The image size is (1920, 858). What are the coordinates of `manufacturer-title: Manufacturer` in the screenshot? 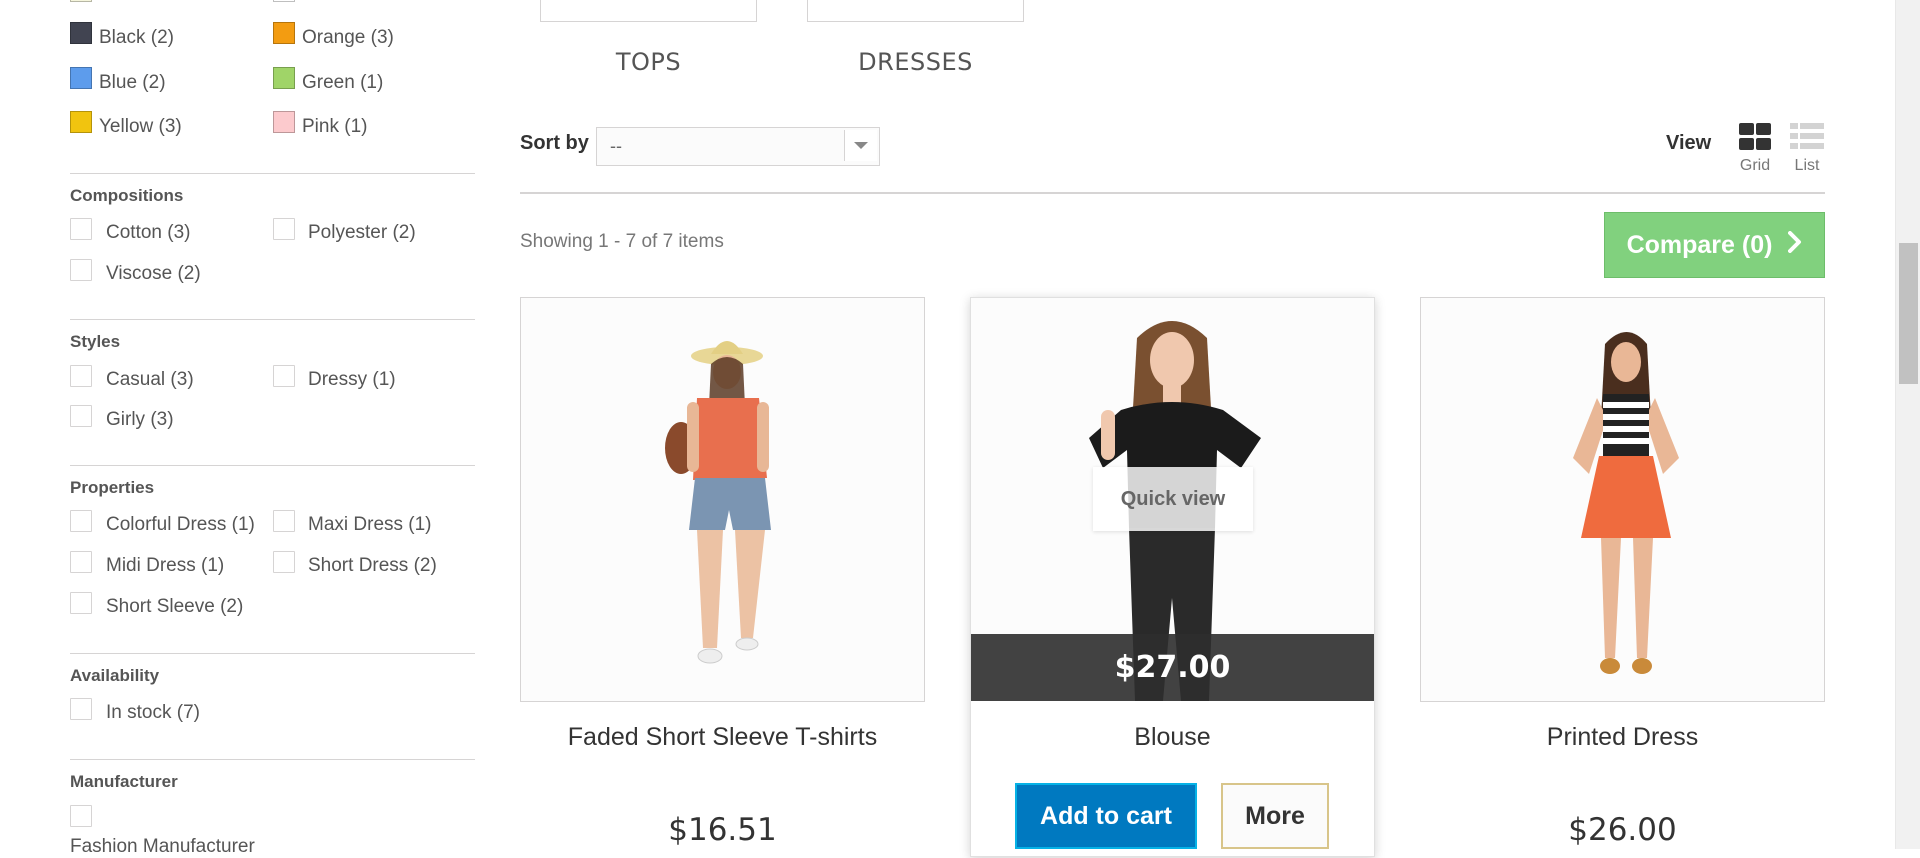 It's located at (124, 781).